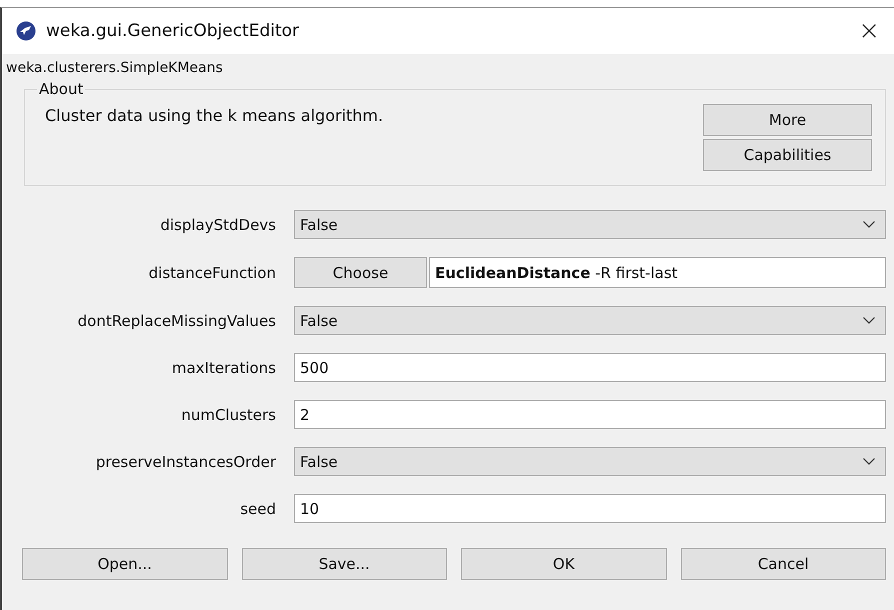  Describe the element at coordinates (173, 31) in the screenshot. I see `window-title: weka.gui.GenericObjectEditor` at that location.